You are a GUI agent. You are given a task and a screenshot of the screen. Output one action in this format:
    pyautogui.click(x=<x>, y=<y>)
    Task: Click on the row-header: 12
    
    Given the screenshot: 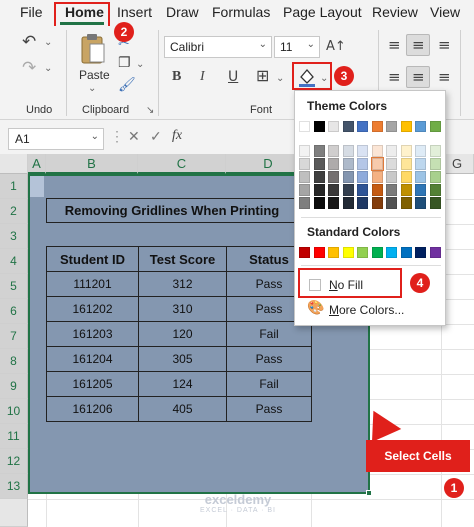 What is the action you would take?
    pyautogui.click(x=14, y=461)
    